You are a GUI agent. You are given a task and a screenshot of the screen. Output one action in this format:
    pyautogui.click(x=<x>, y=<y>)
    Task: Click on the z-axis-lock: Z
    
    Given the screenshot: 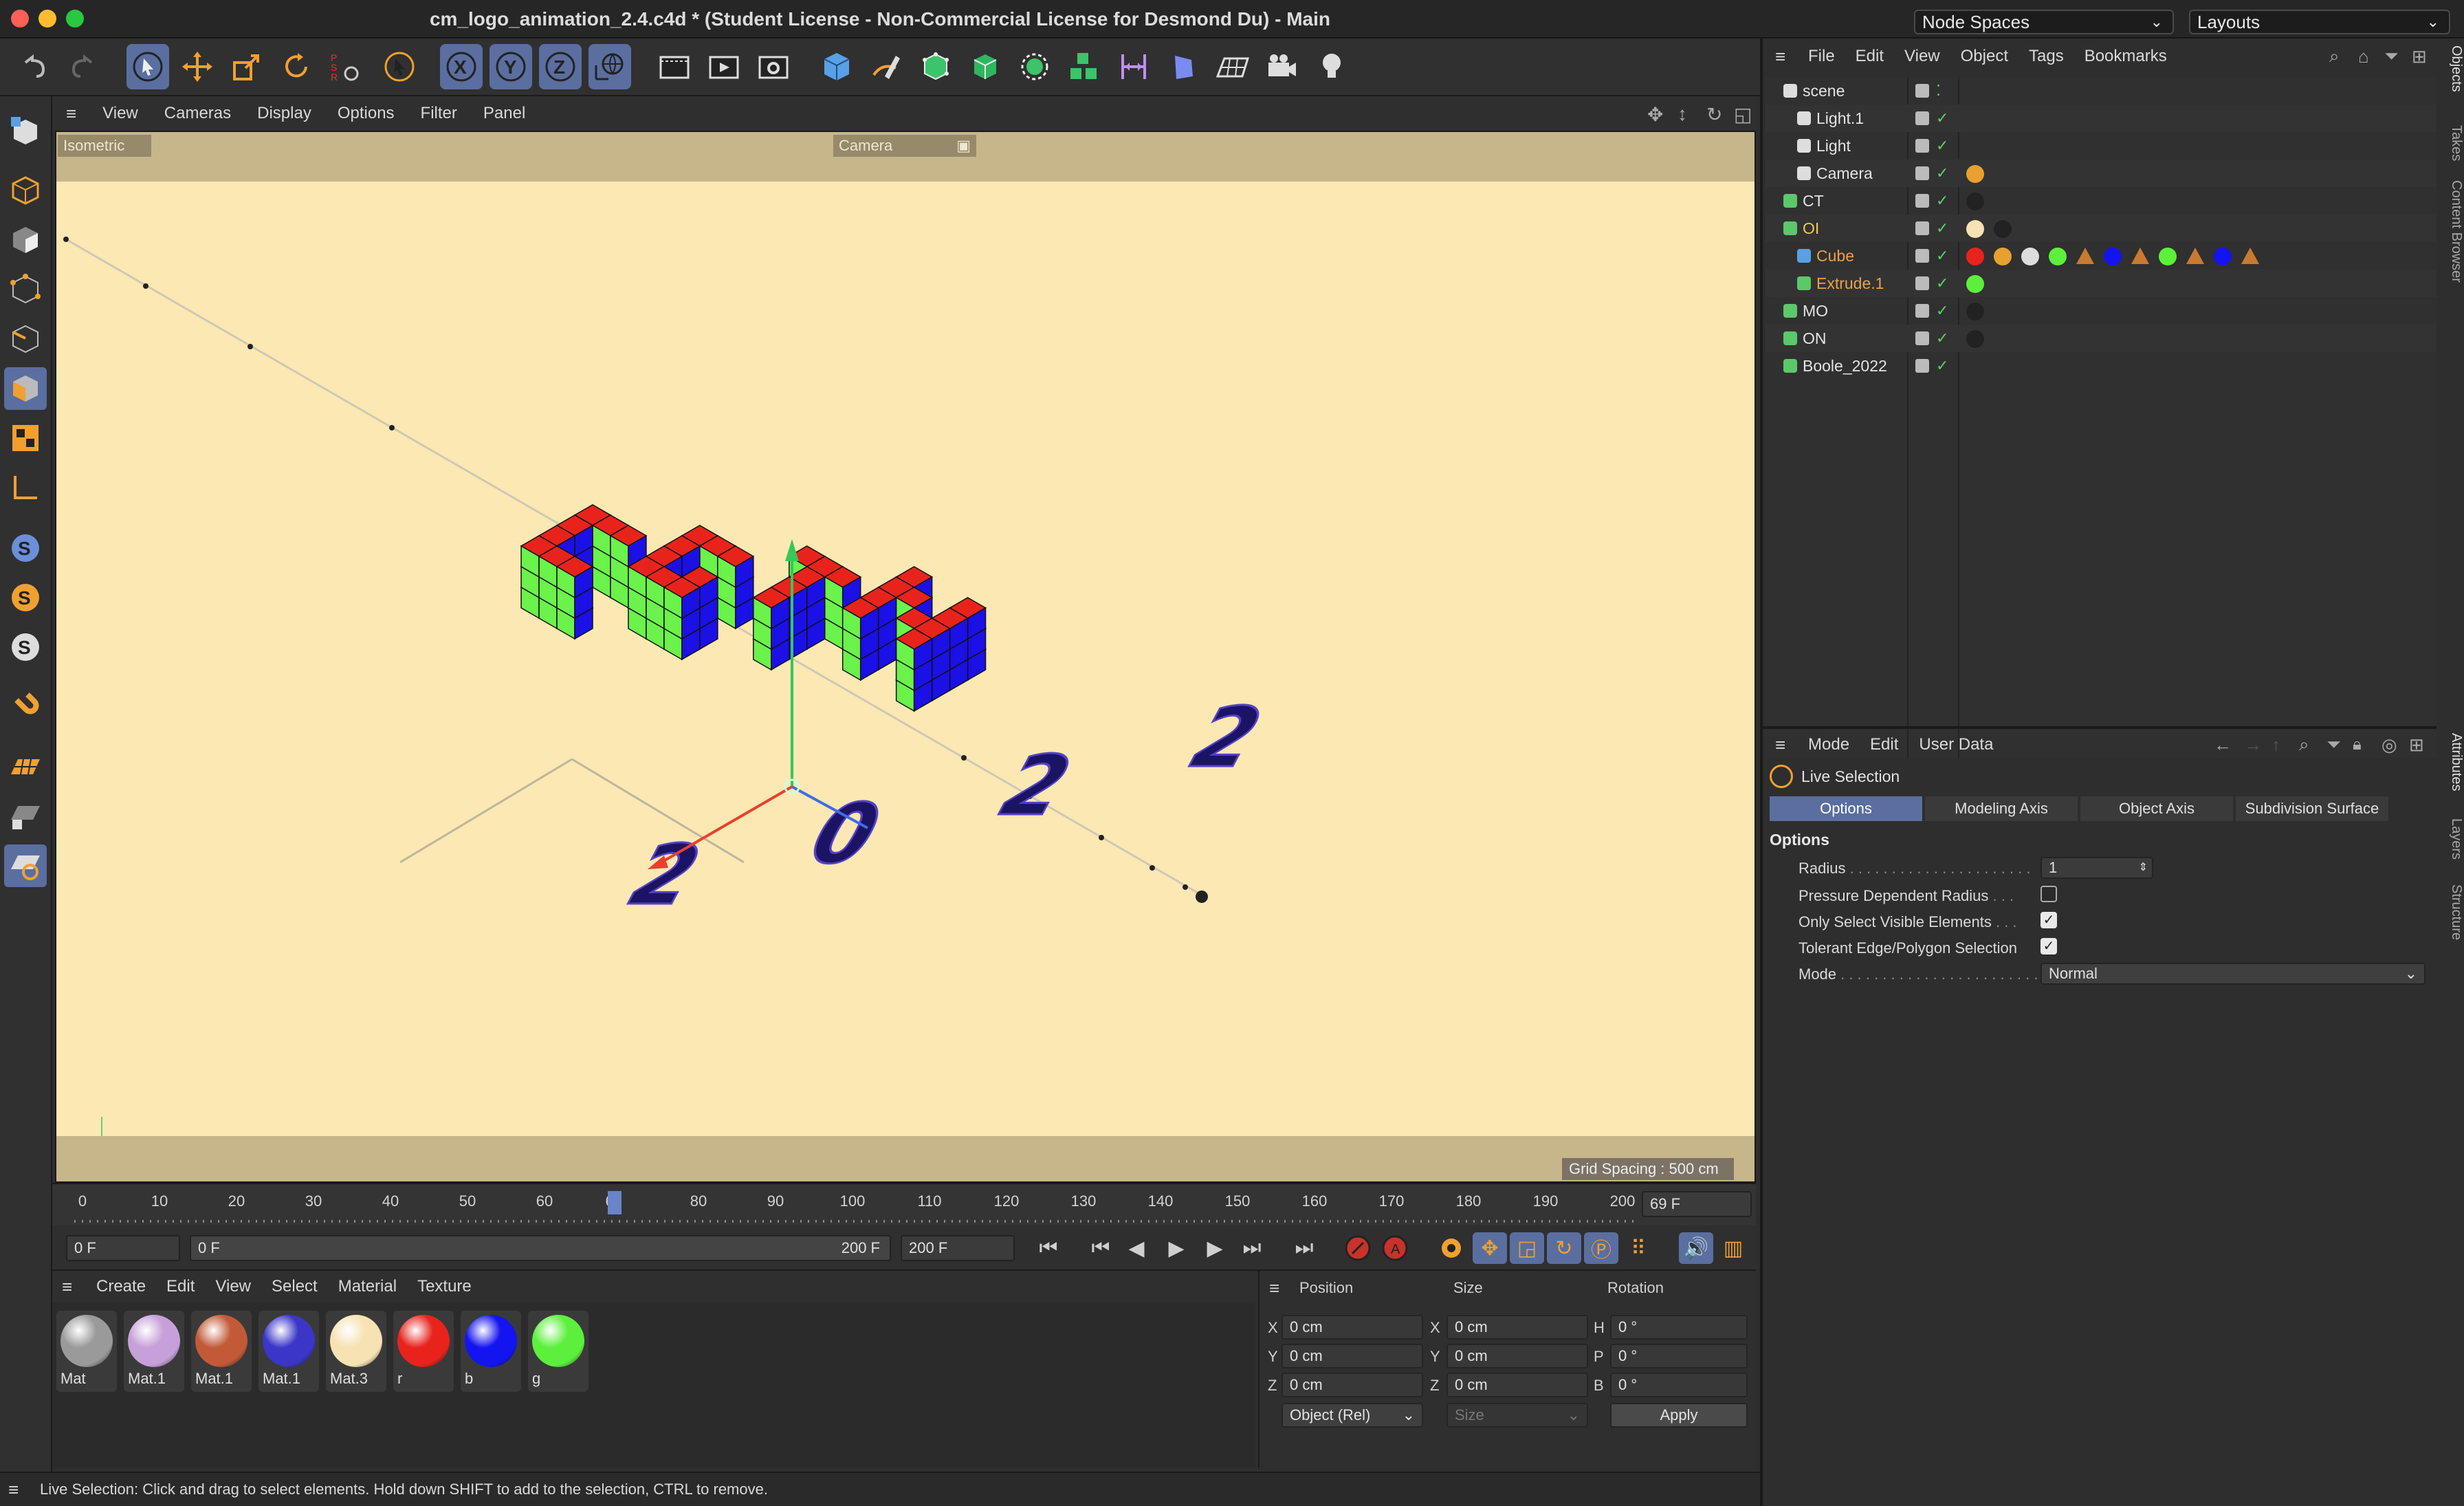 What is the action you would take?
    pyautogui.click(x=560, y=66)
    